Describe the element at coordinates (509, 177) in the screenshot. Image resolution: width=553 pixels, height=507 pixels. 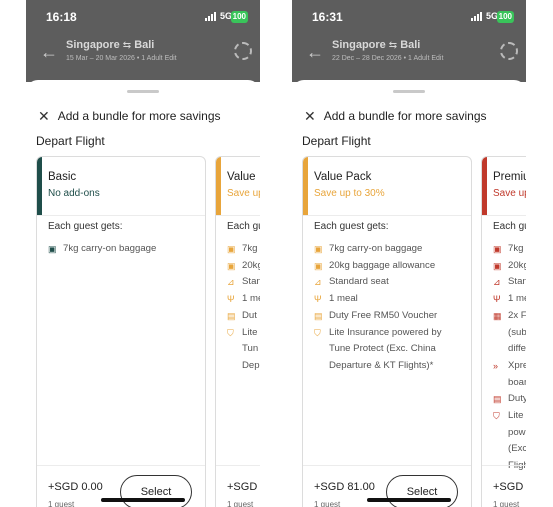
I see `bundle-name: Premium` at that location.